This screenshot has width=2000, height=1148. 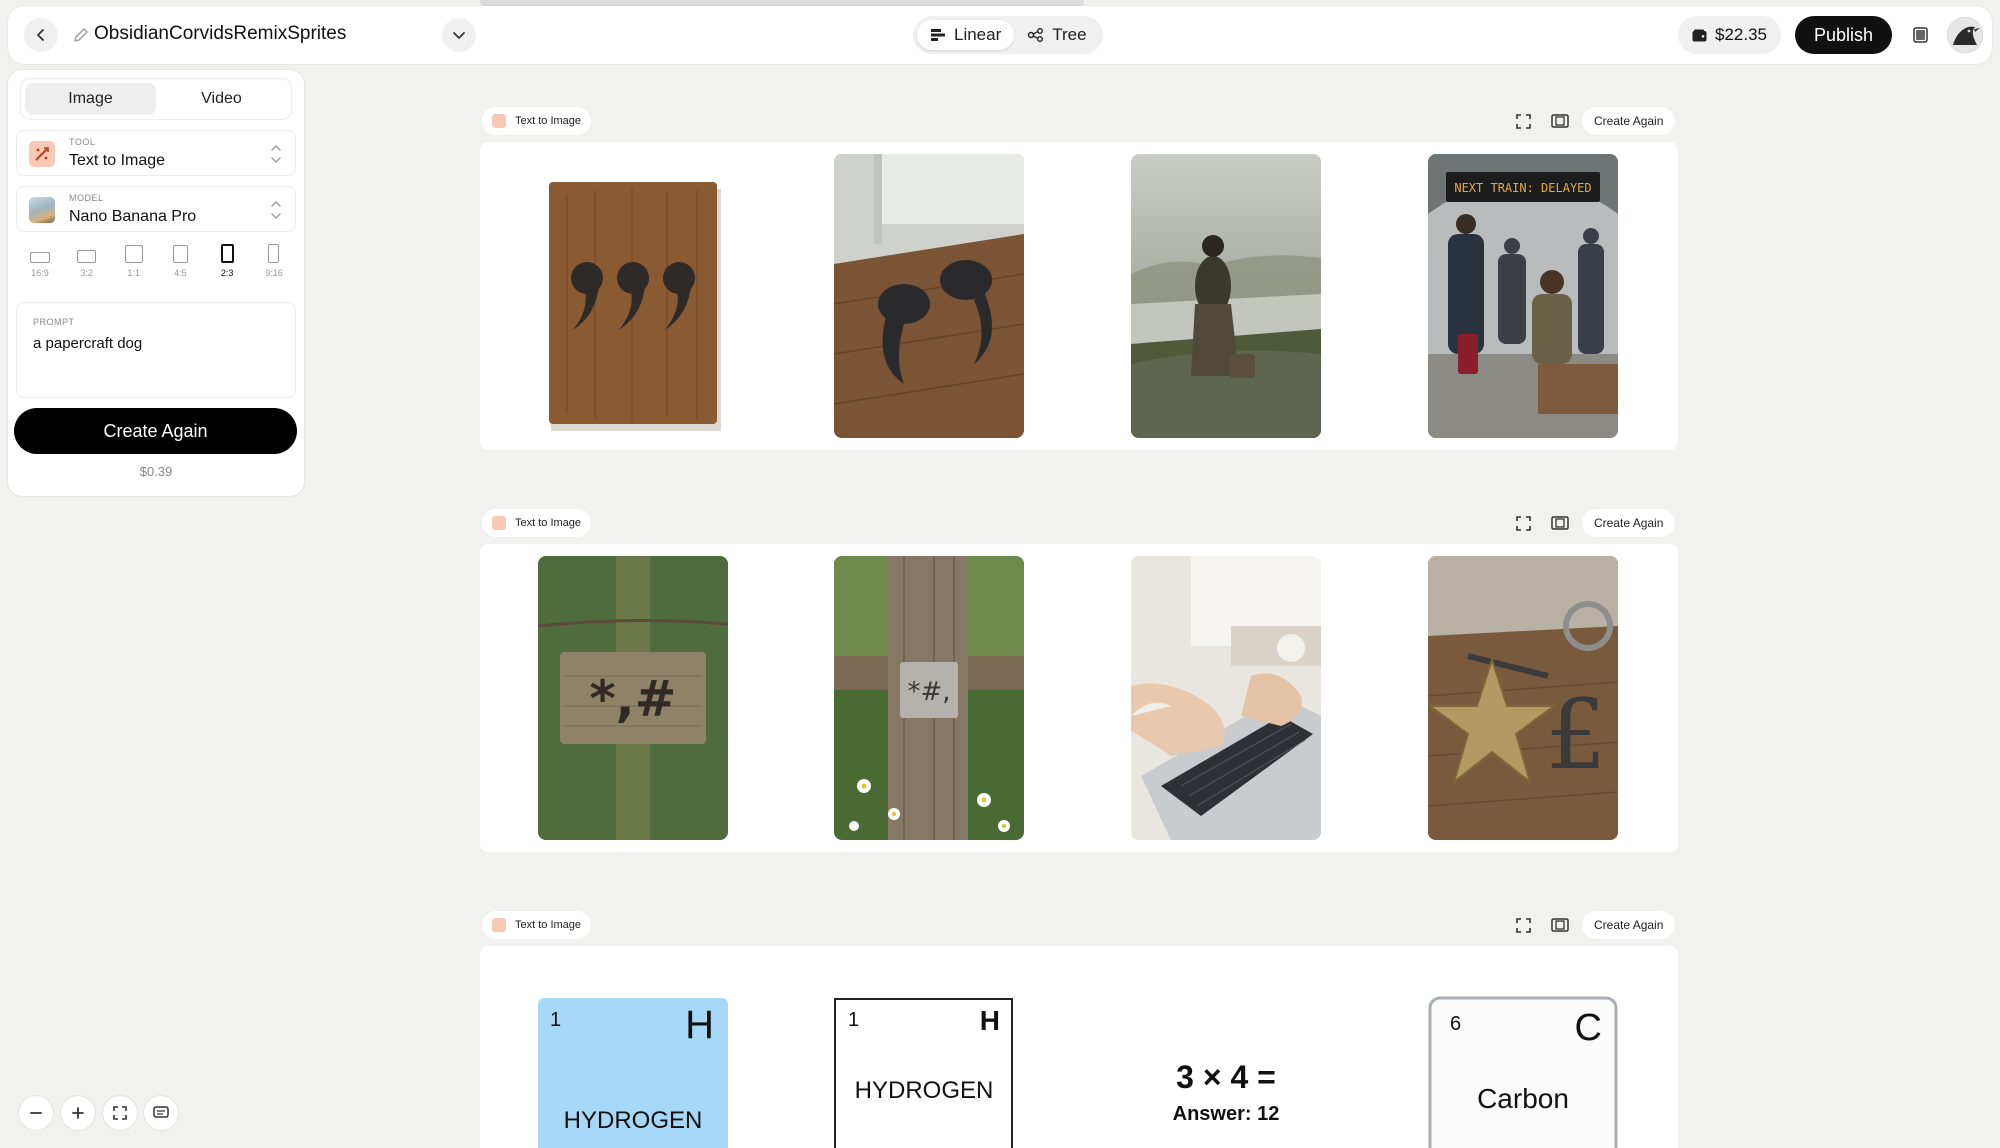 I want to click on project-menu-button, so click(x=459, y=35).